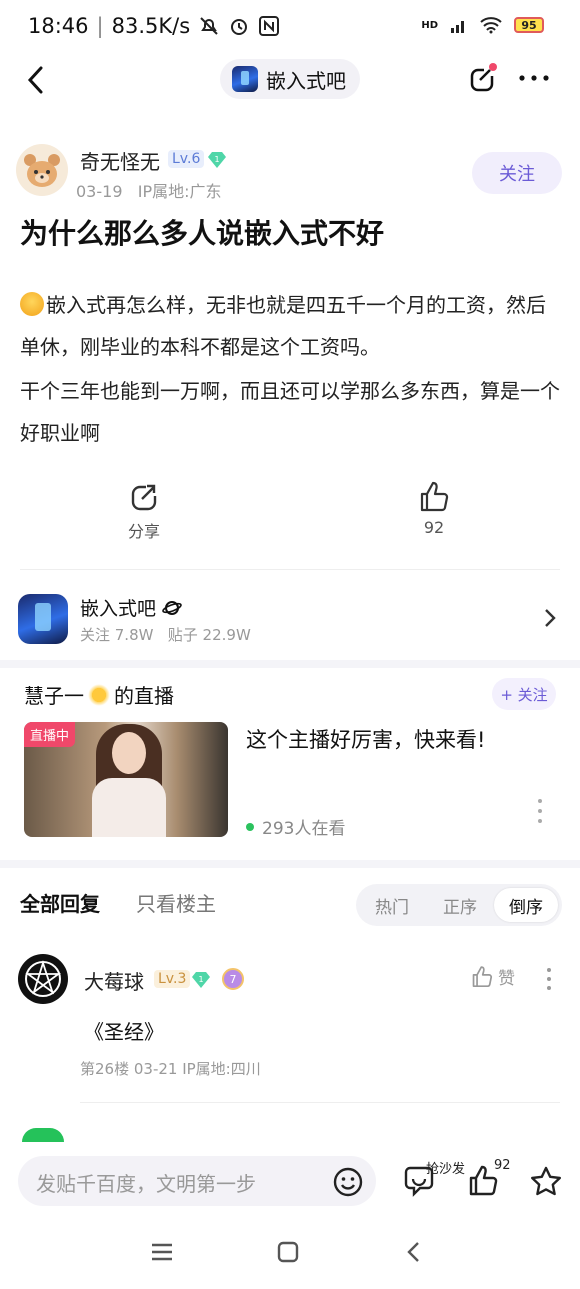 This screenshot has width=580, height=1289. I want to click on share-button: 分享, so click(144, 511).